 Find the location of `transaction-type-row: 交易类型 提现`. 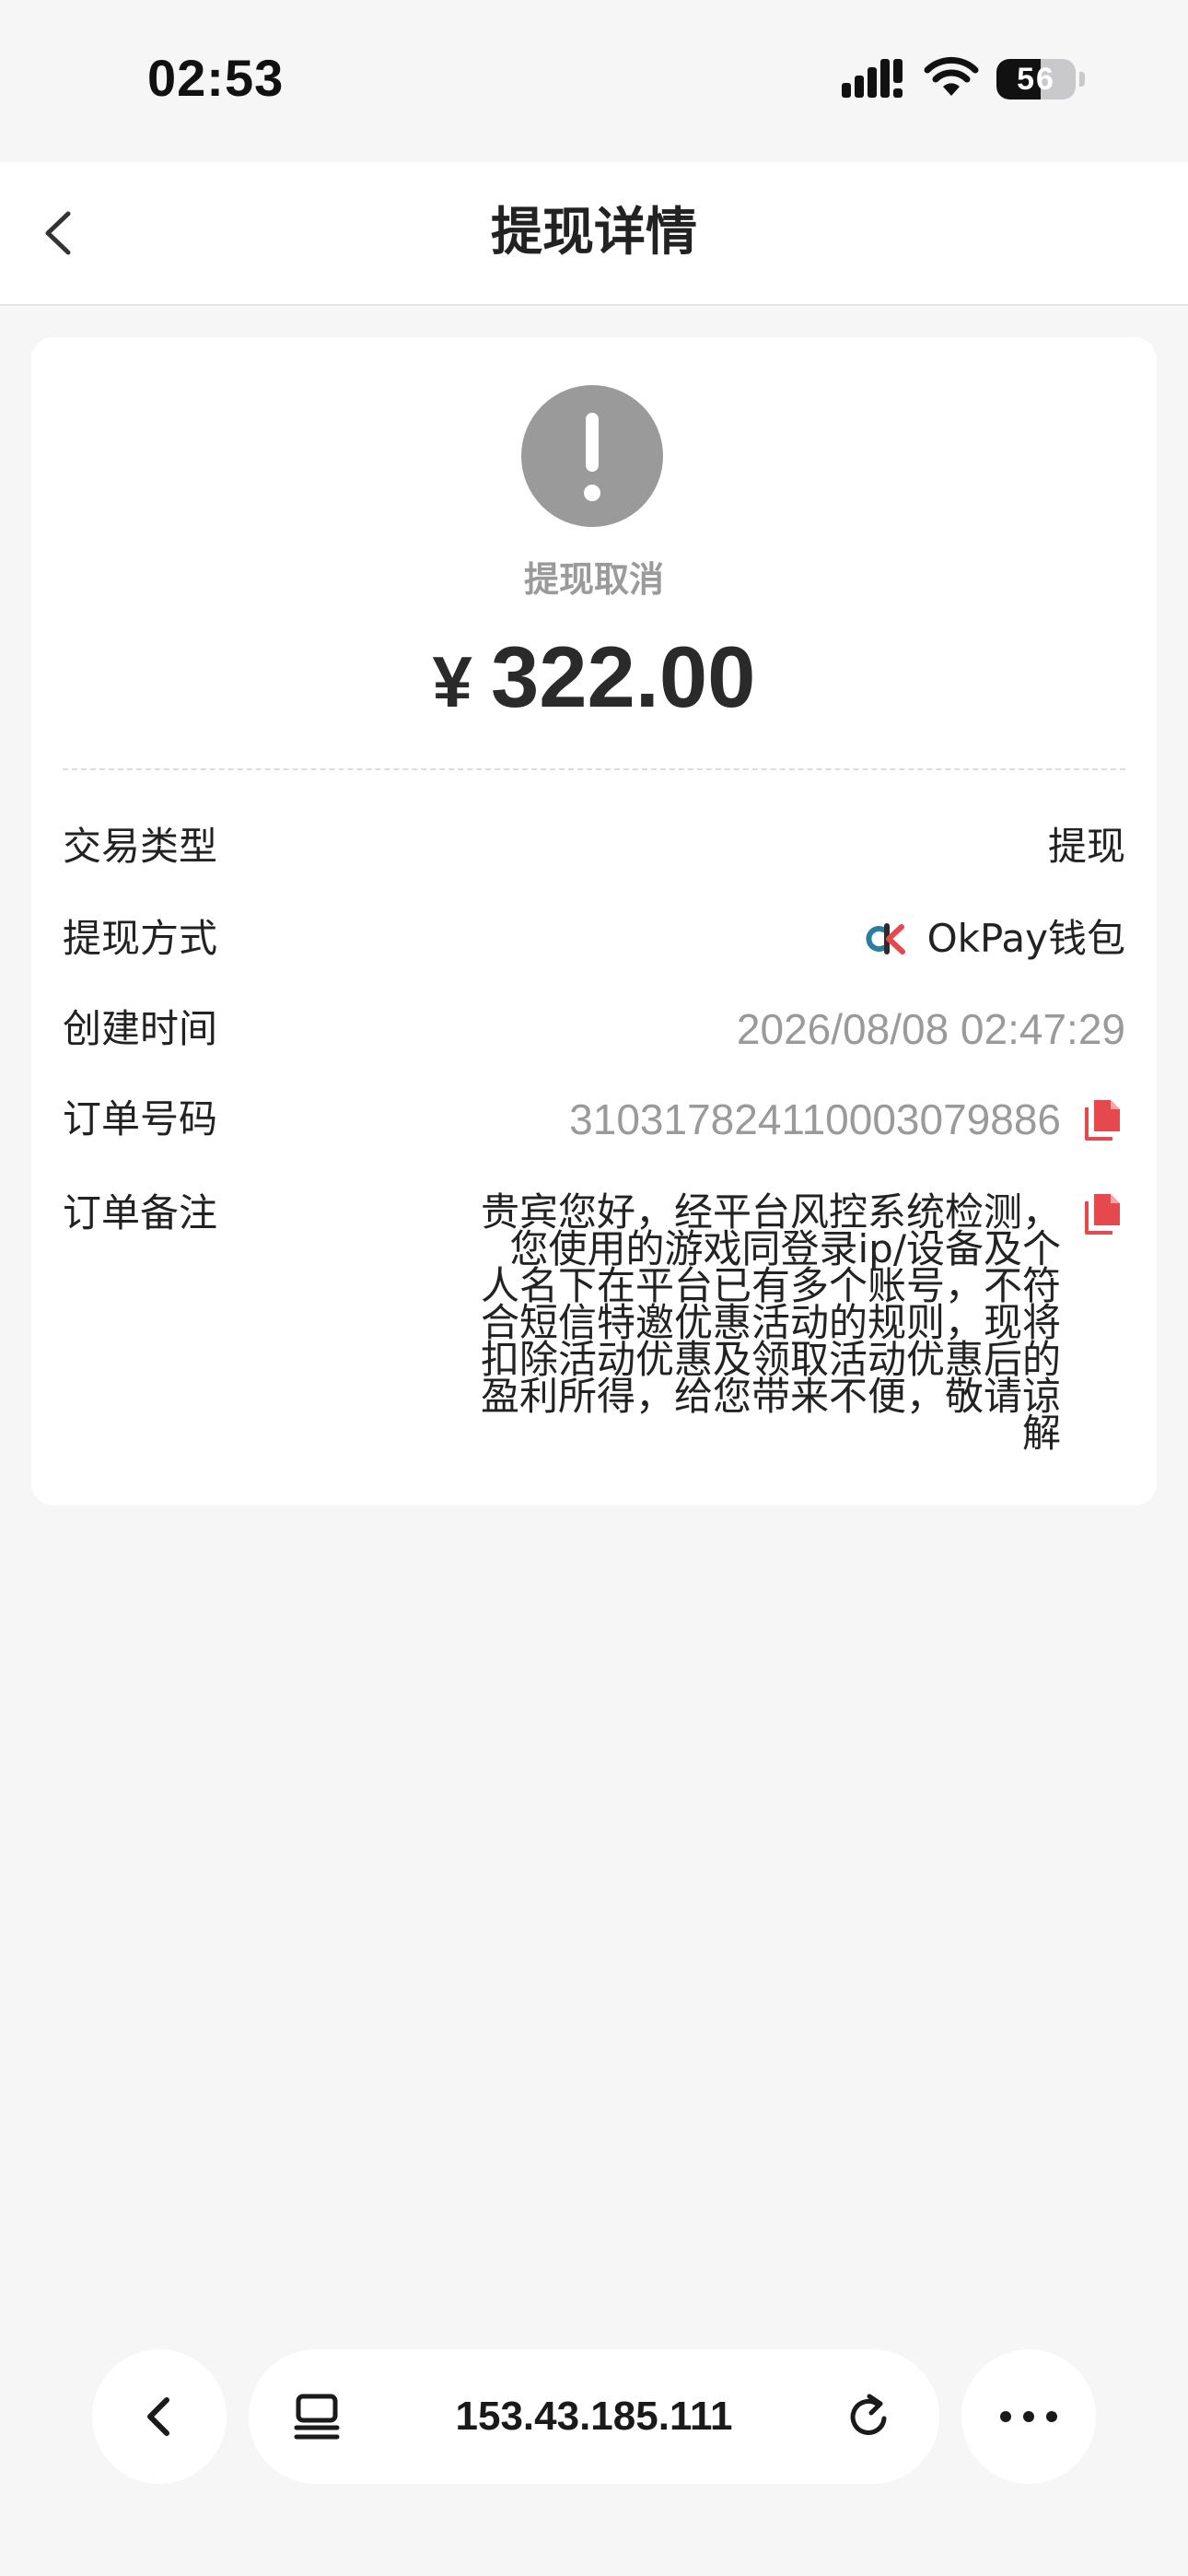

transaction-type-row: 交易类型 提现 is located at coordinates (594, 846).